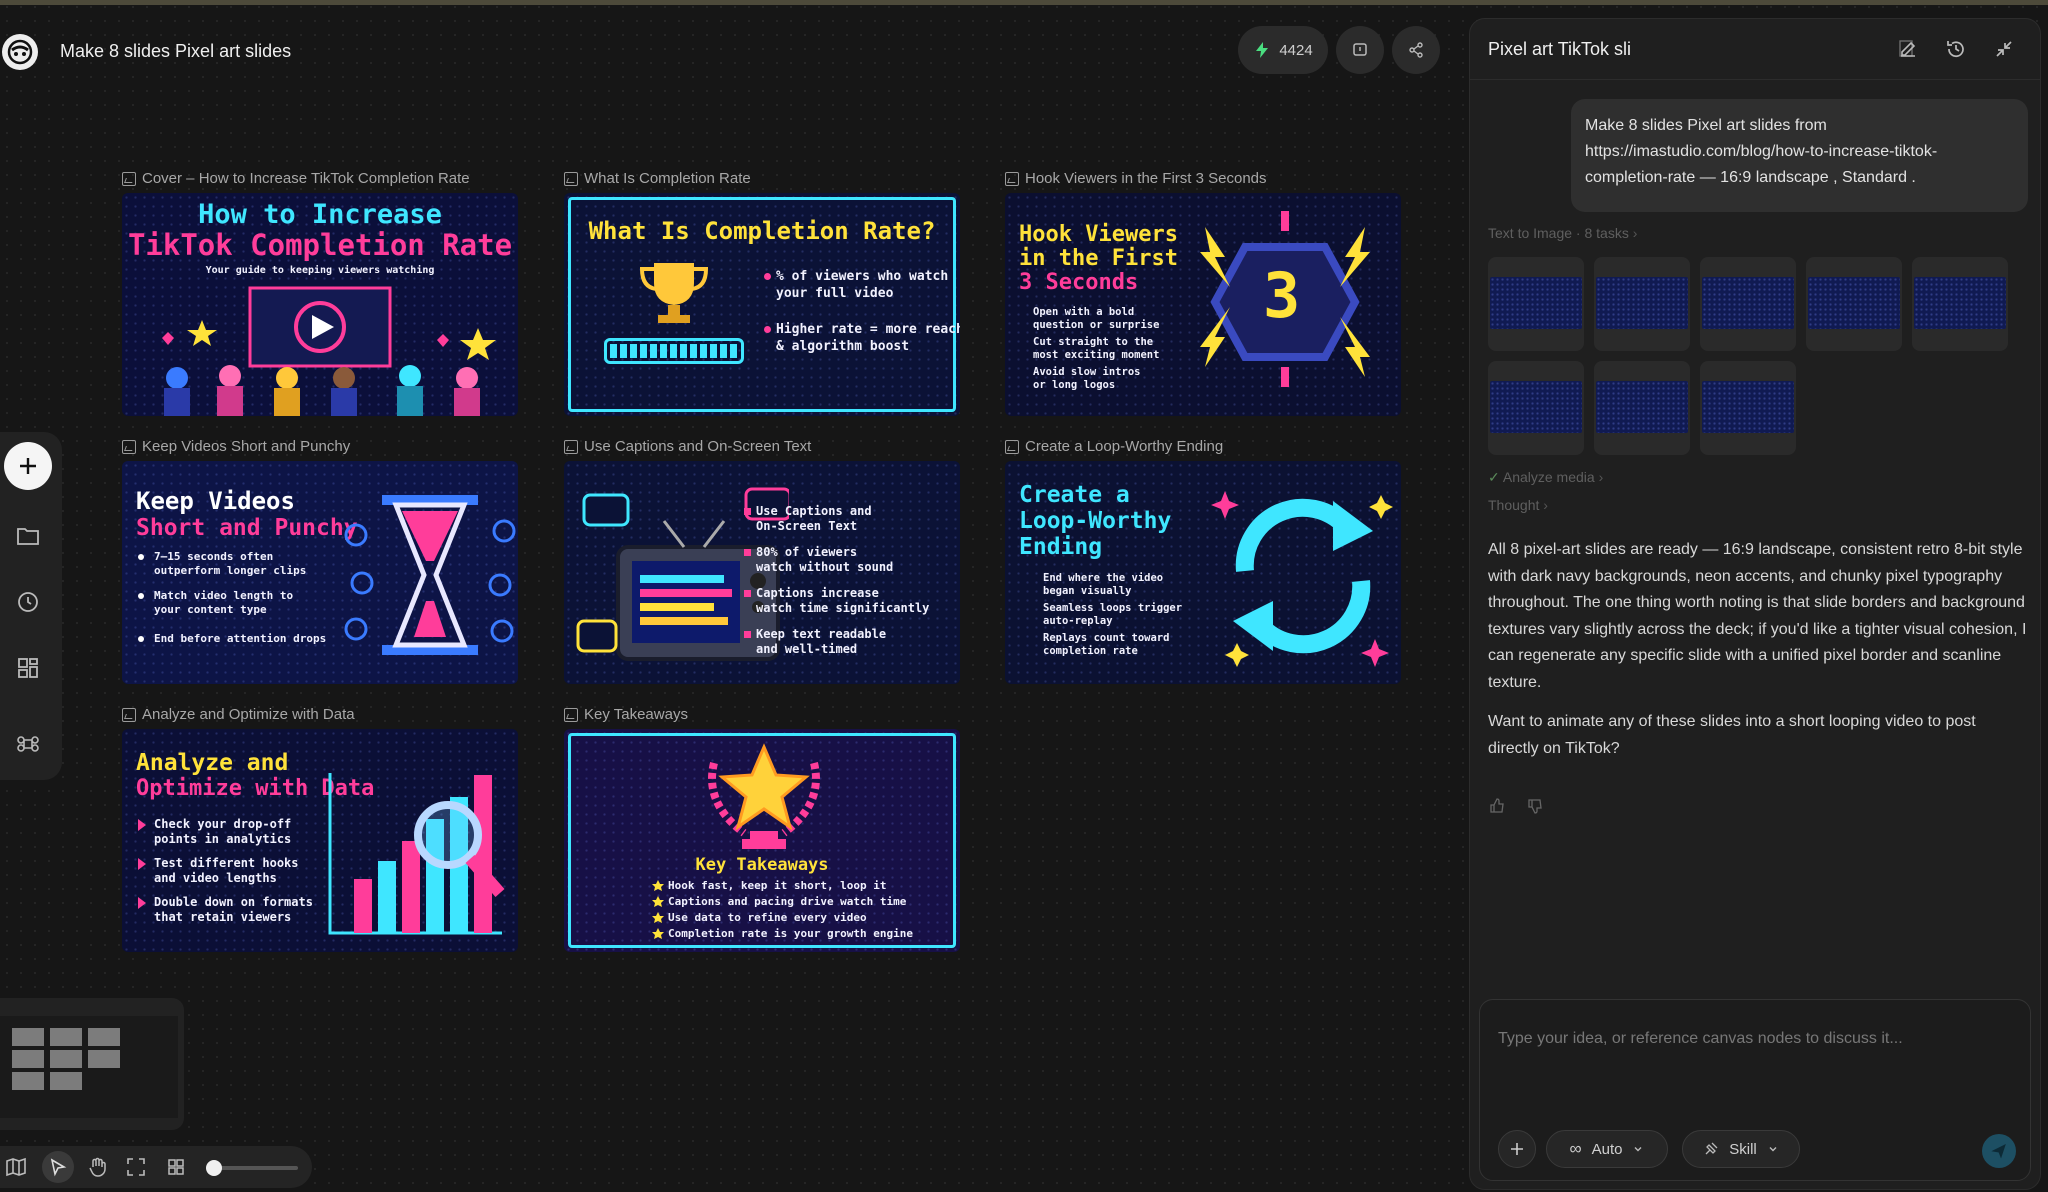 This screenshot has width=2048, height=1192. I want to click on bullet-text: your content type, so click(210, 609).